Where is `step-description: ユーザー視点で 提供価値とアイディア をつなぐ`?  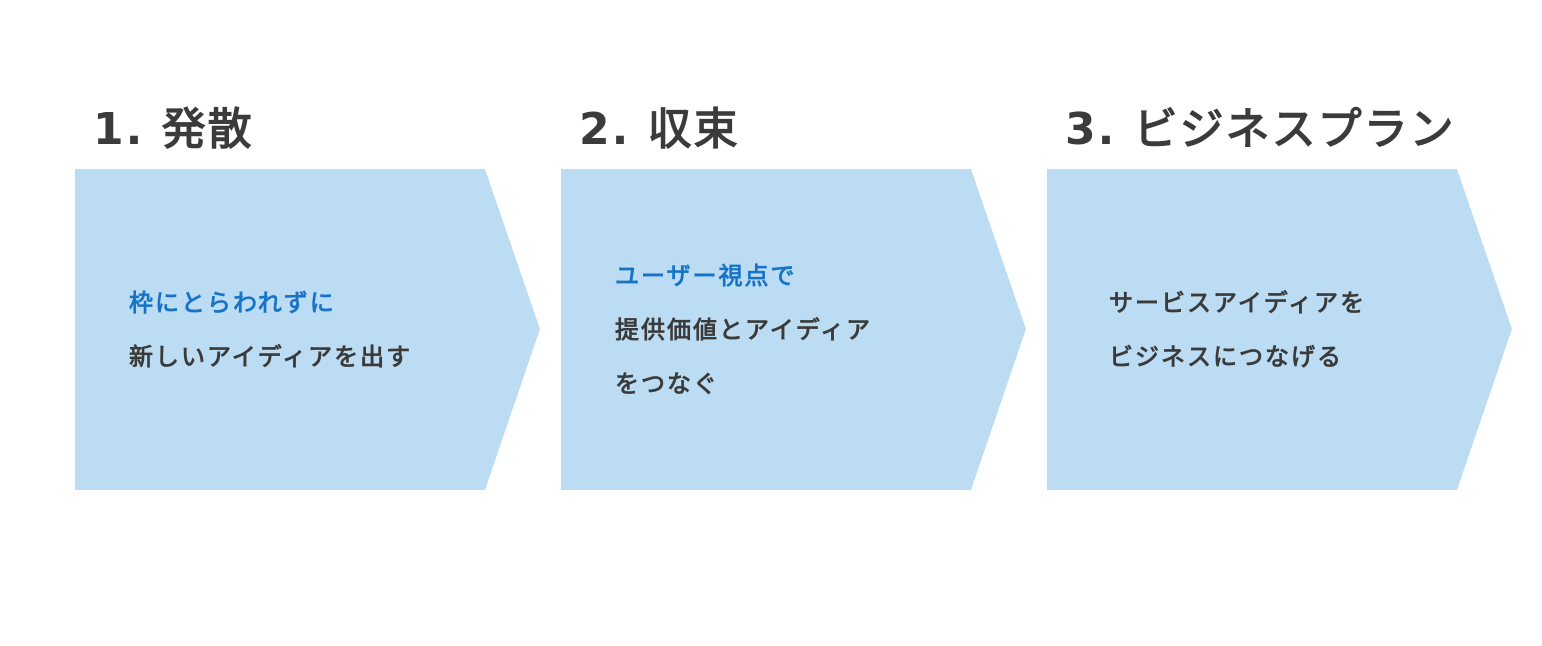 step-description: ユーザー視点で 提供価値とアイディア をつなぐ is located at coordinates (763, 329).